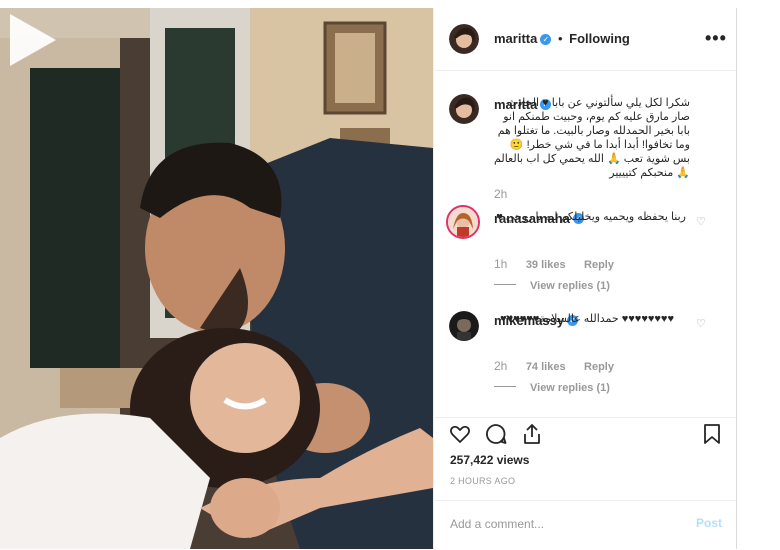 The width and height of the screenshot is (780, 550). What do you see at coordinates (587, 319) in the screenshot?
I see `comment-body: ♥♥♥♥♥♥♥♥ حمدالله عالسلامة♥♥♥♥♥♥` at bounding box center [587, 319].